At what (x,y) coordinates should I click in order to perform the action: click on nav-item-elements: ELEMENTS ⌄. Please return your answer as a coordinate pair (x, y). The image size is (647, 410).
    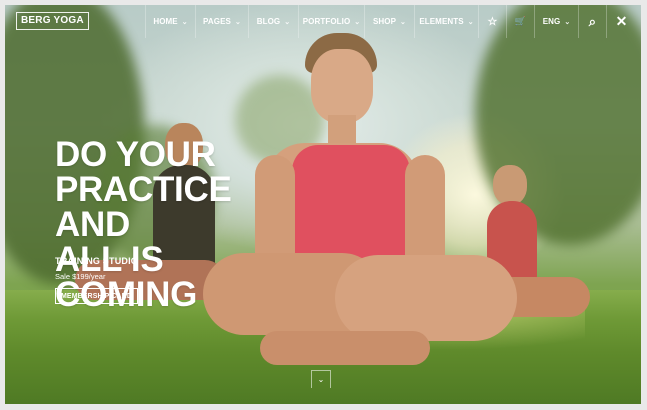
    Looking at the image, I should click on (446, 21).